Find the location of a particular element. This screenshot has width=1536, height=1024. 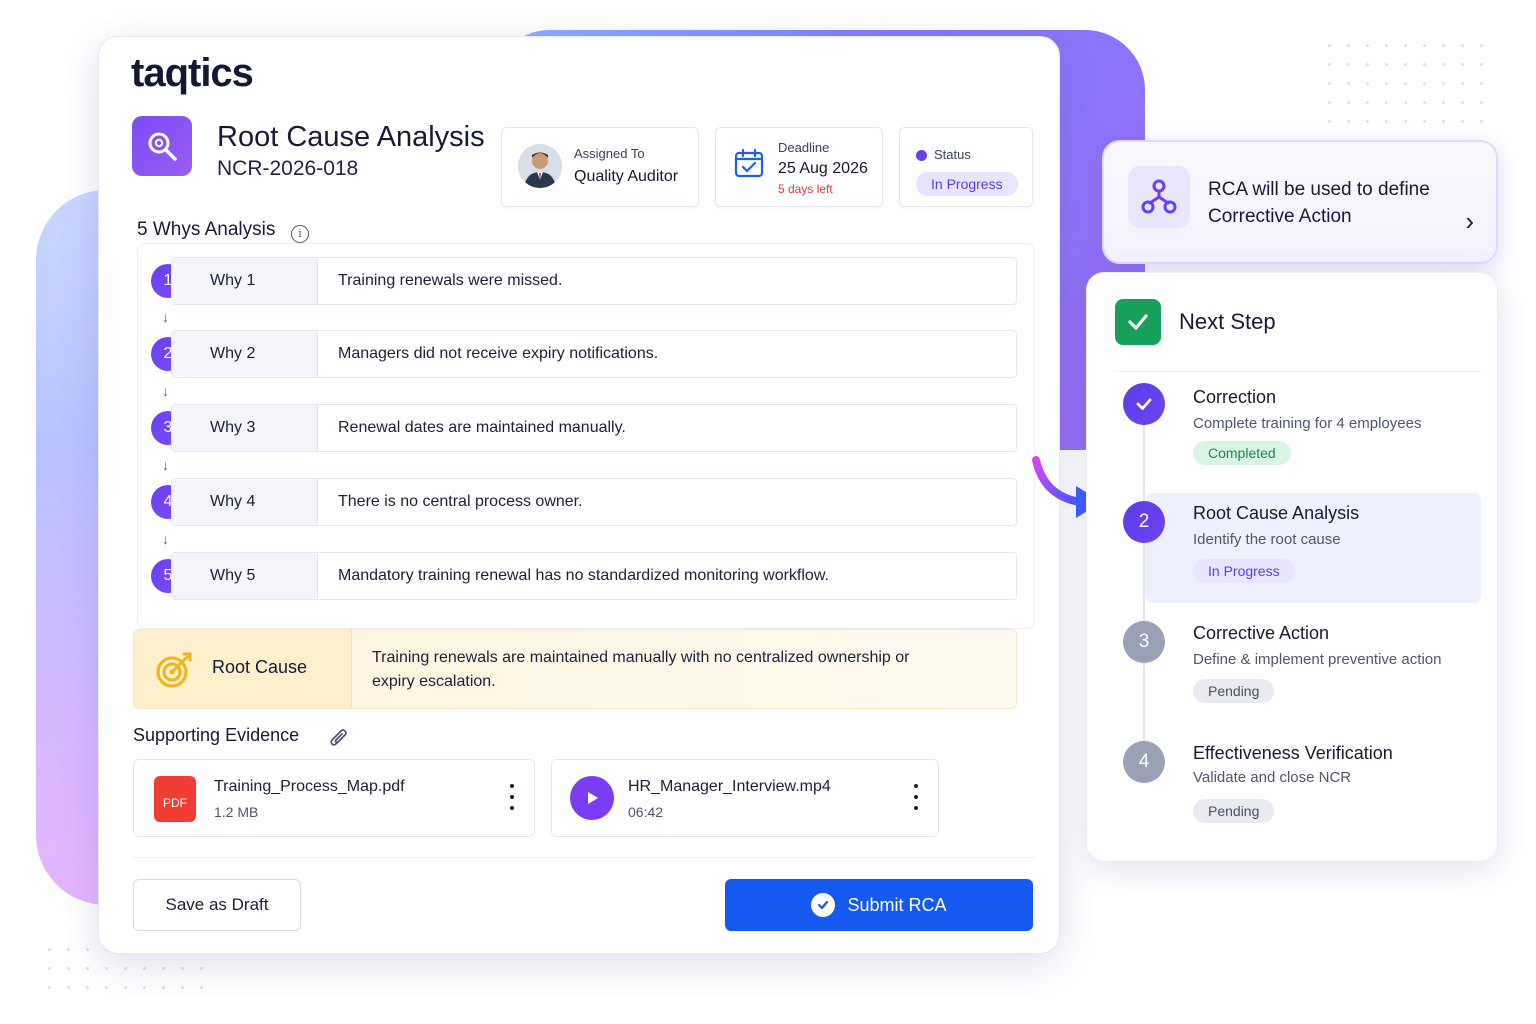

evidence-file-video: HR_Manager_Interview.mp4 06:42 is located at coordinates (745, 798).